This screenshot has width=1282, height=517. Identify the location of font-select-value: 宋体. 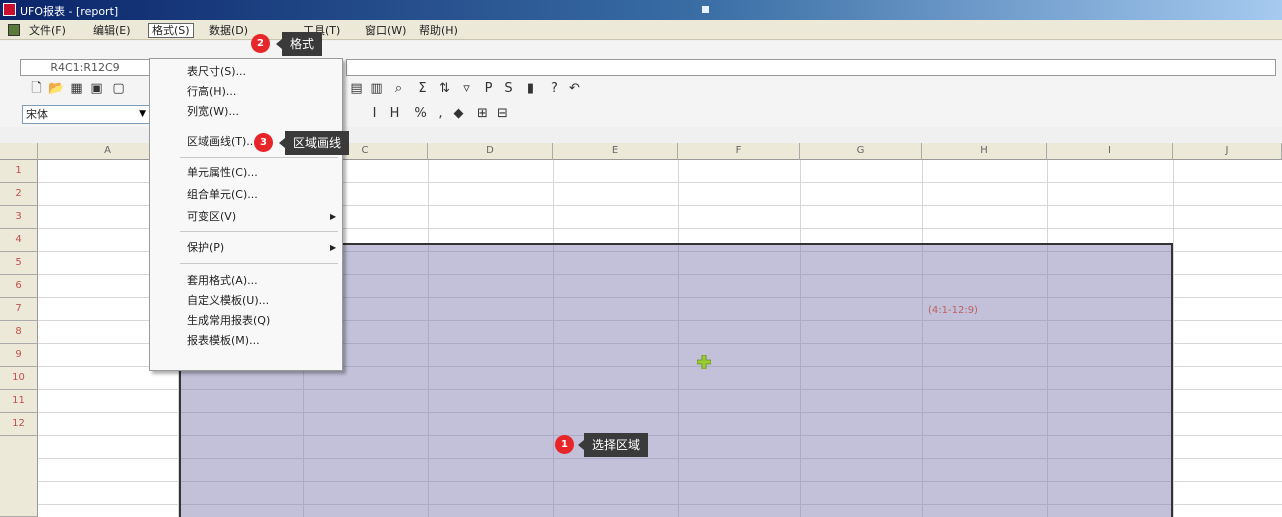
(37, 114).